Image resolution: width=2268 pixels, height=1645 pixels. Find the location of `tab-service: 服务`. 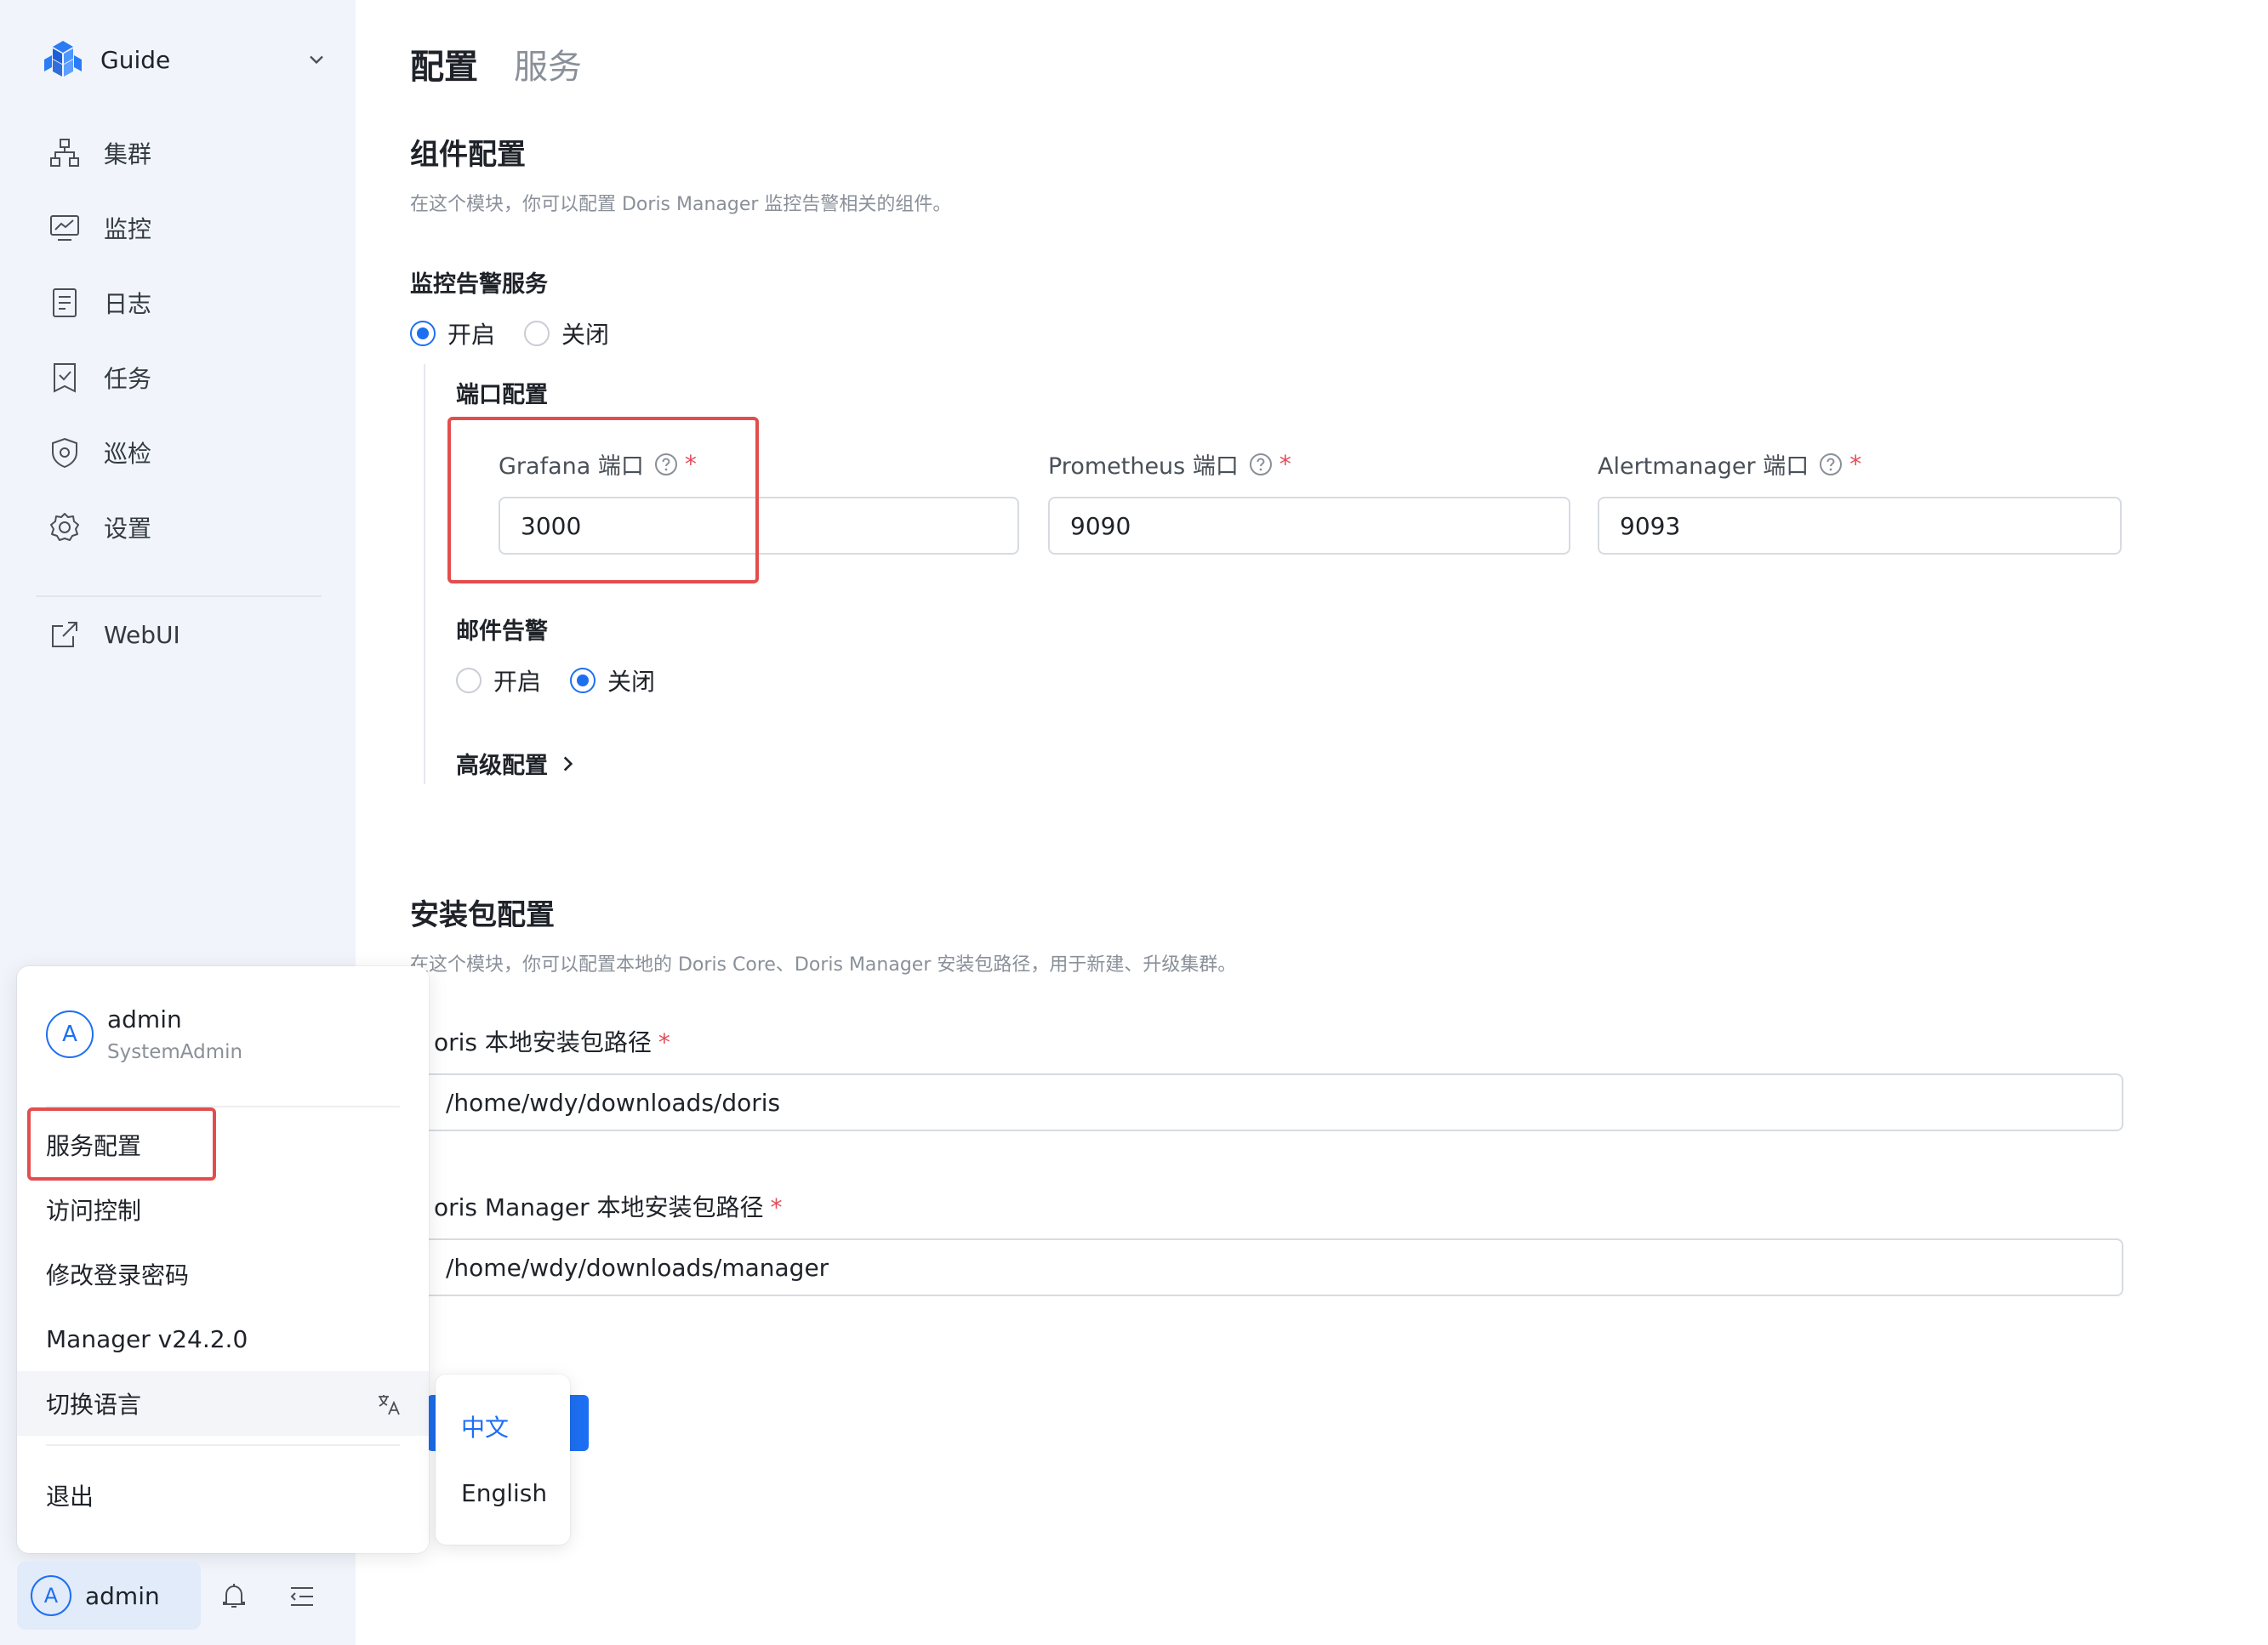

tab-service: 服务 is located at coordinates (548, 63).